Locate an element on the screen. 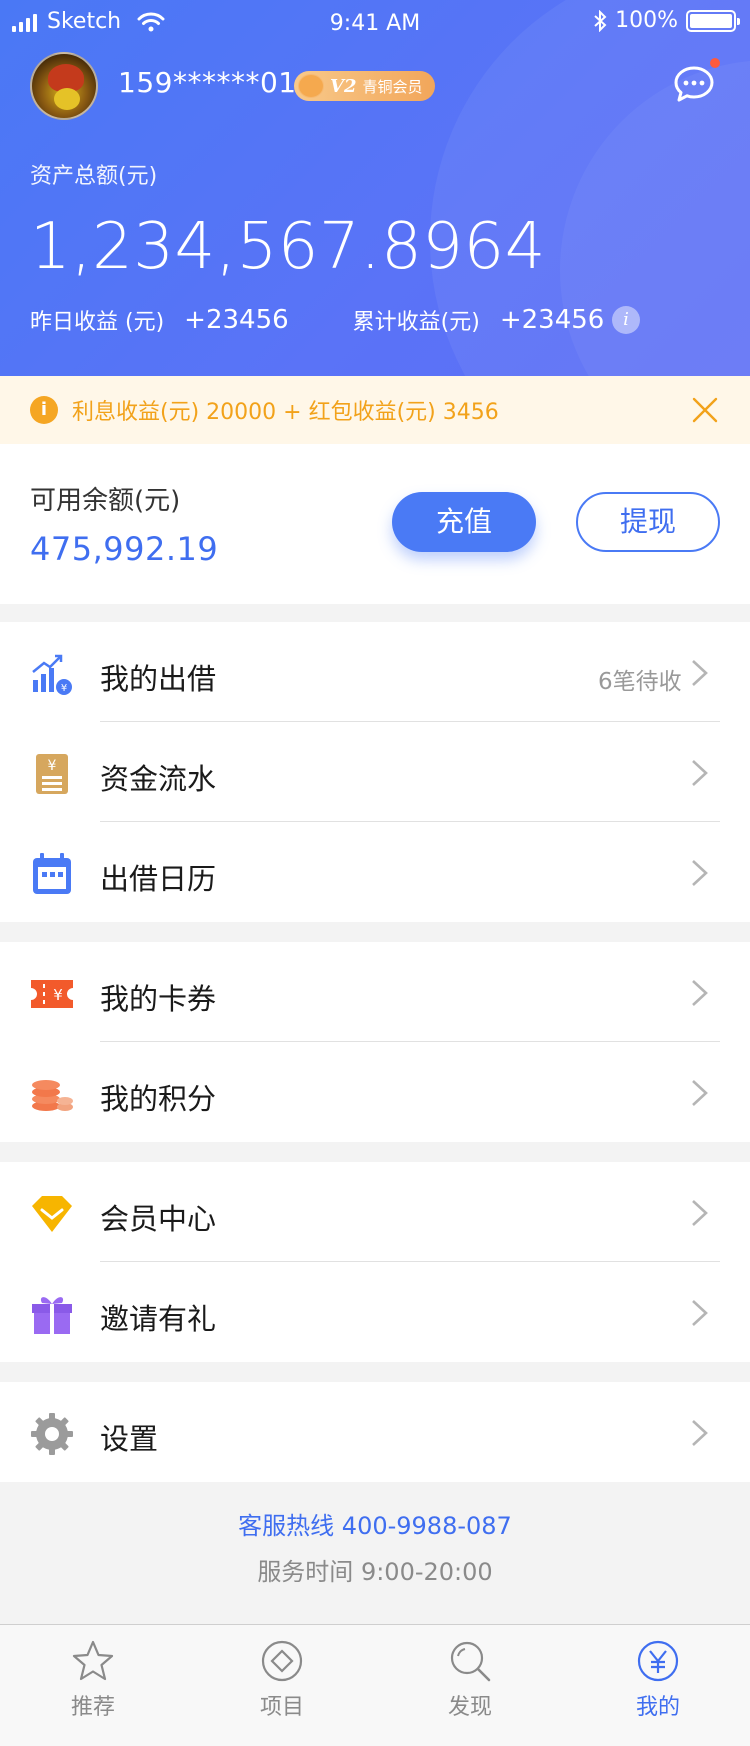 The image size is (750, 1746). avatar is located at coordinates (64, 86).